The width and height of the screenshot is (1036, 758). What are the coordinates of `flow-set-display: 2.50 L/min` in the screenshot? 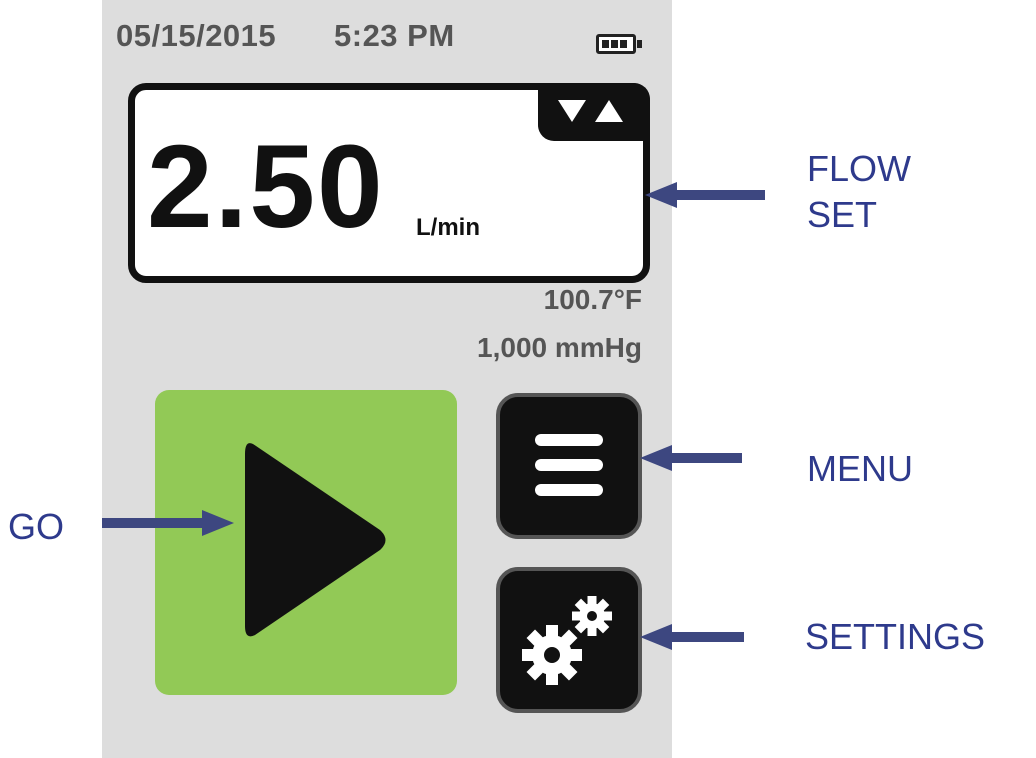 It's located at (389, 183).